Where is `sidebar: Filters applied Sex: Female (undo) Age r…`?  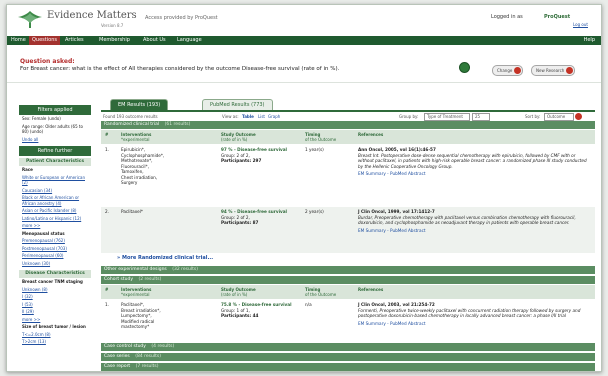 sidebar: Filters applied Sex: Female (undo) Age r… is located at coordinates (55, 238).